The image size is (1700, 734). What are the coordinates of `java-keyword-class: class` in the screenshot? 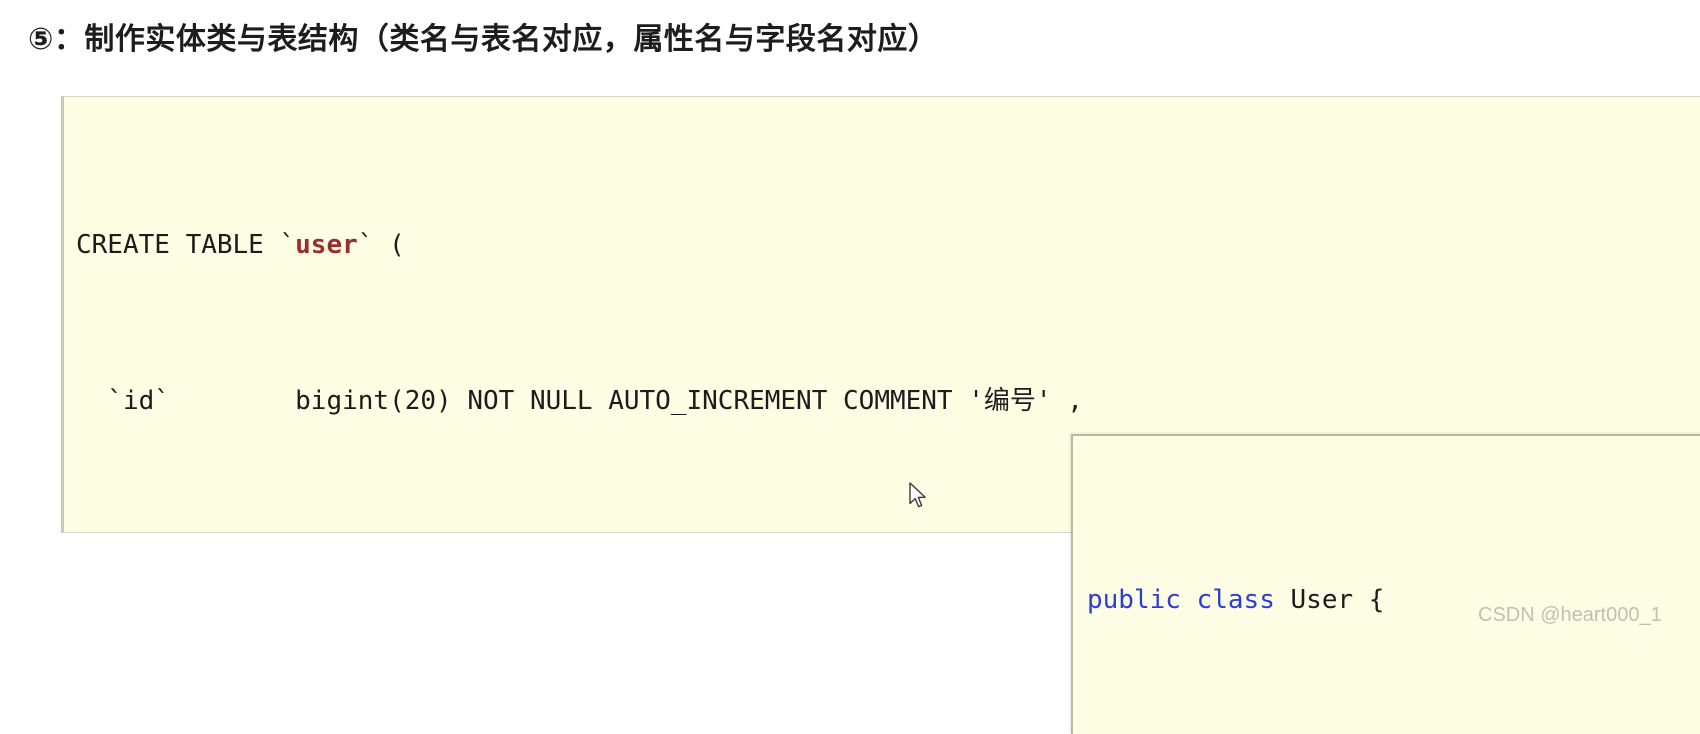 It's located at (1235, 600).